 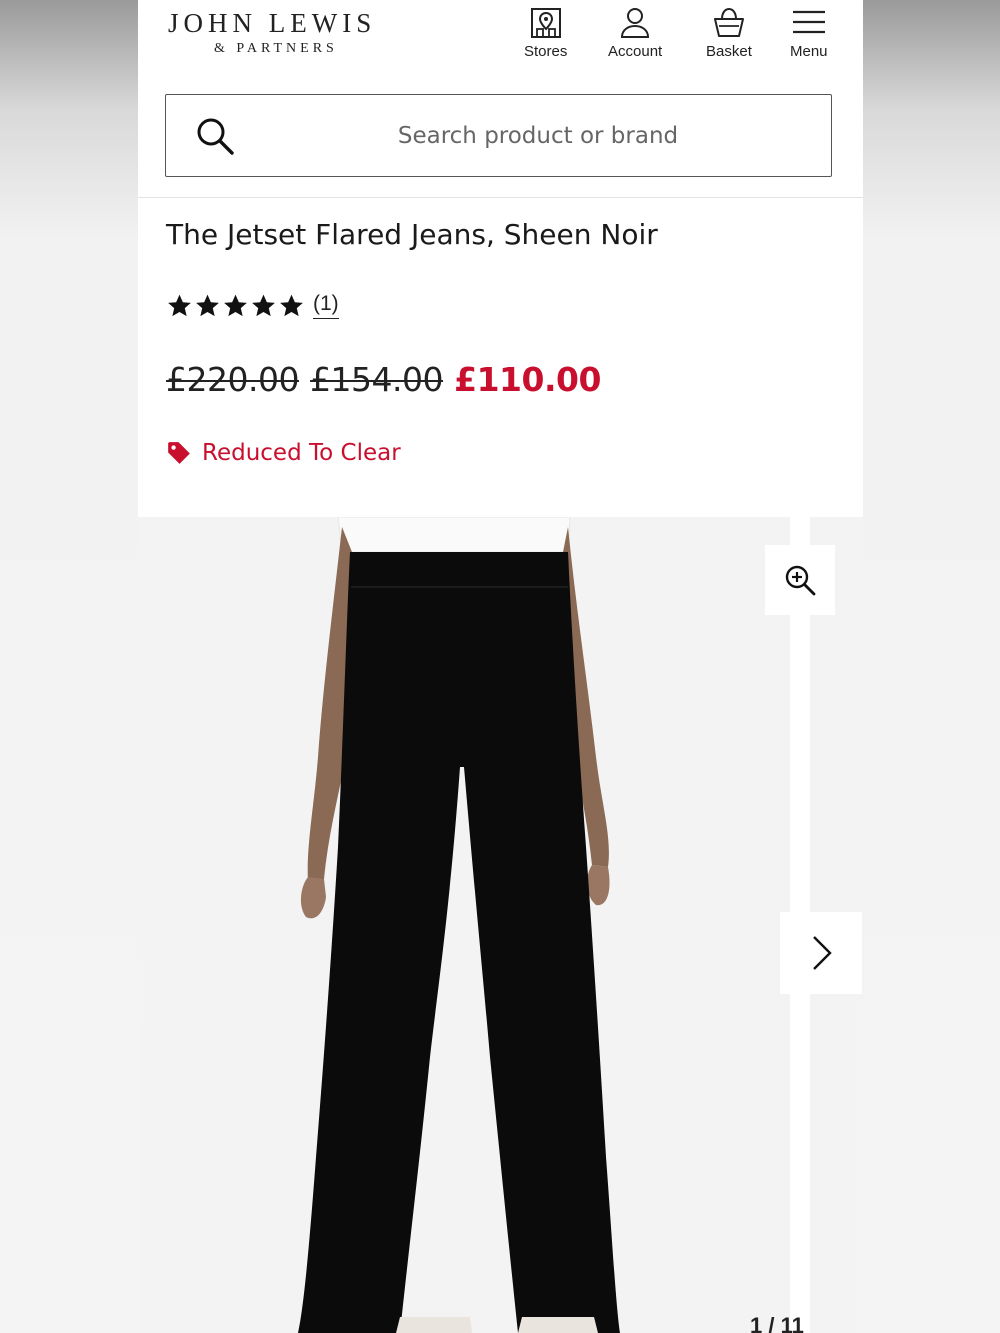 What do you see at coordinates (728, 22) in the screenshot?
I see `basket-icon` at bounding box center [728, 22].